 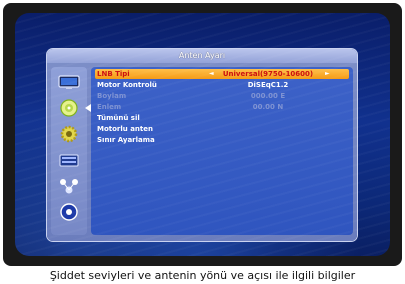 I want to click on latitude-value: 00.00 N, so click(x=268, y=107).